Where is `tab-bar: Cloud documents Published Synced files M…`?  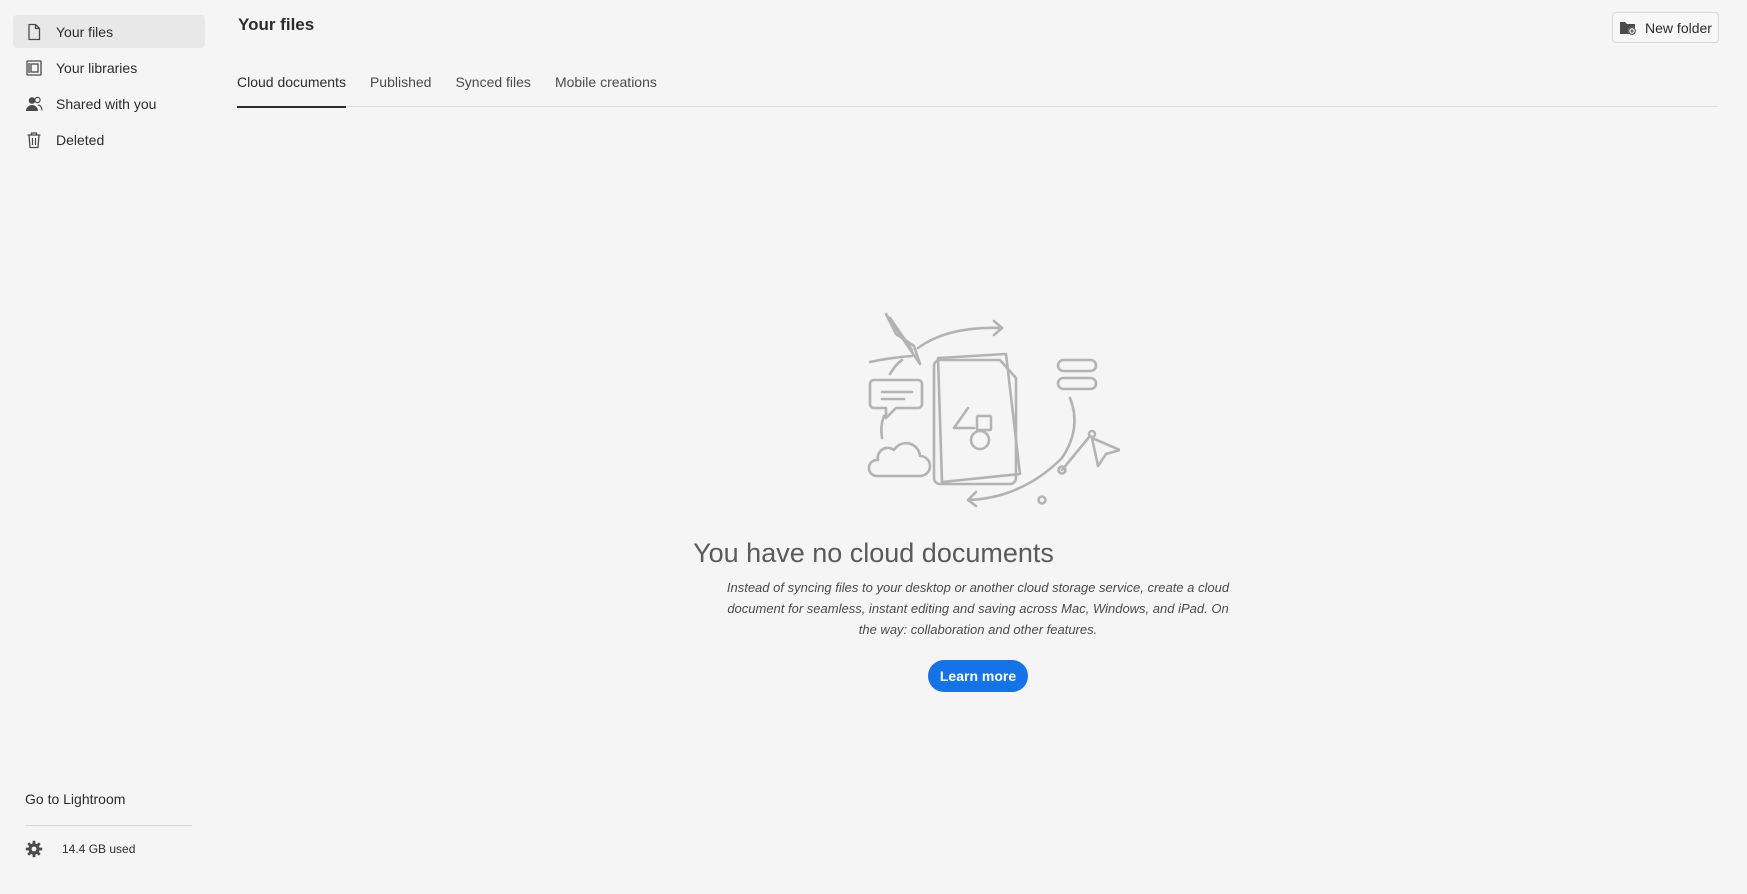 tab-bar: Cloud documents Published Synced files M… is located at coordinates (977, 85).